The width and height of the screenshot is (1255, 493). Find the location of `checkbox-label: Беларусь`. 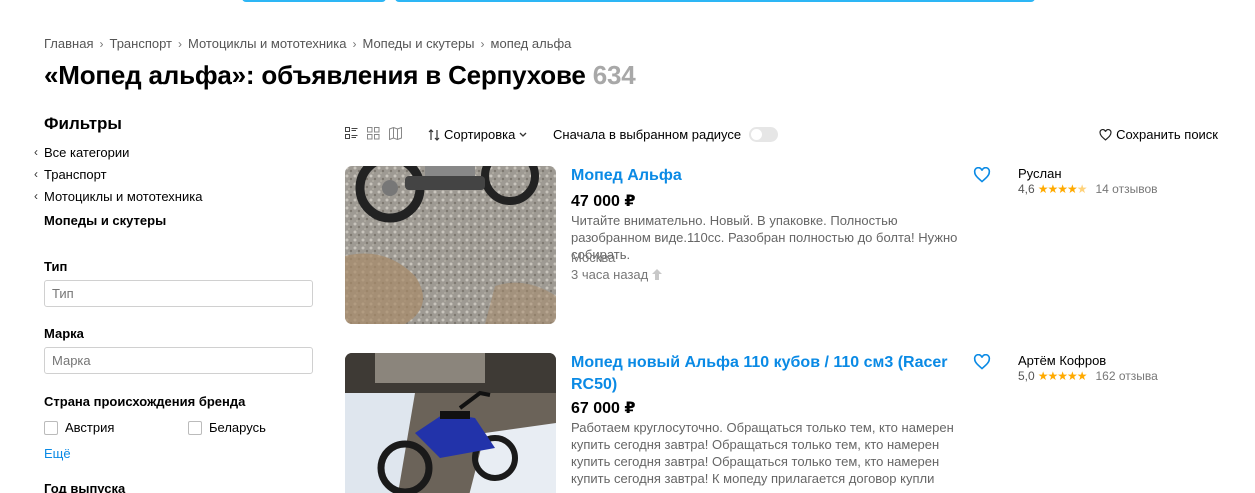

checkbox-label: Беларусь is located at coordinates (237, 427).